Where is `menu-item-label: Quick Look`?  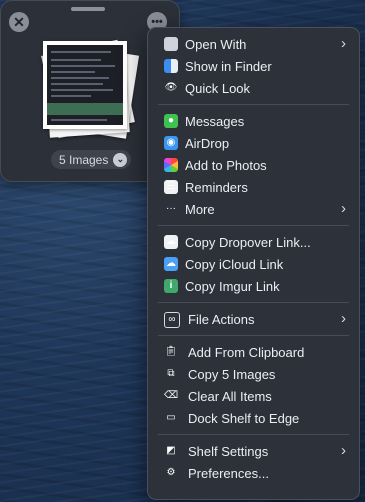 menu-item-label: Quick Look is located at coordinates (218, 88).